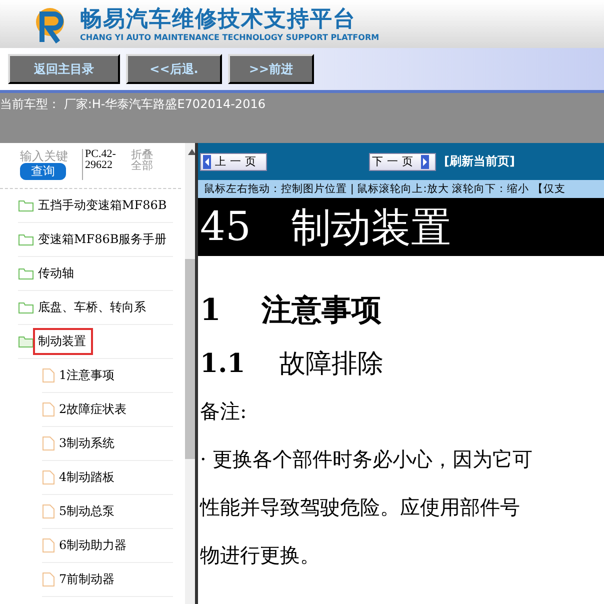 The image size is (604, 604). I want to click on right-arrow-icon, so click(425, 161).